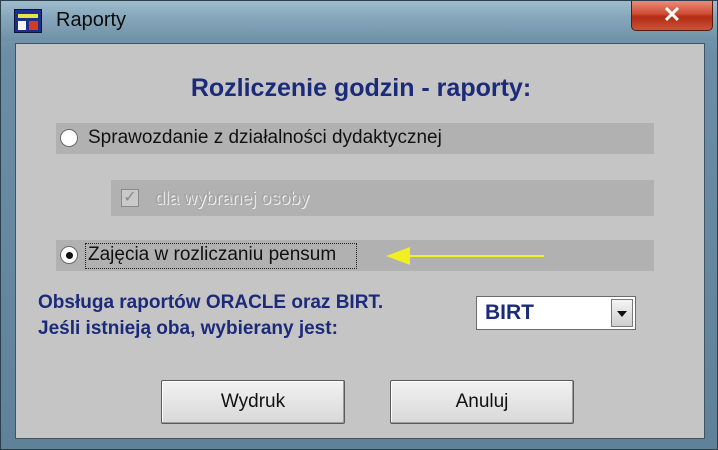 This screenshot has width=718, height=450. What do you see at coordinates (476, 256) in the screenshot?
I see `annotation-arrow-line` at bounding box center [476, 256].